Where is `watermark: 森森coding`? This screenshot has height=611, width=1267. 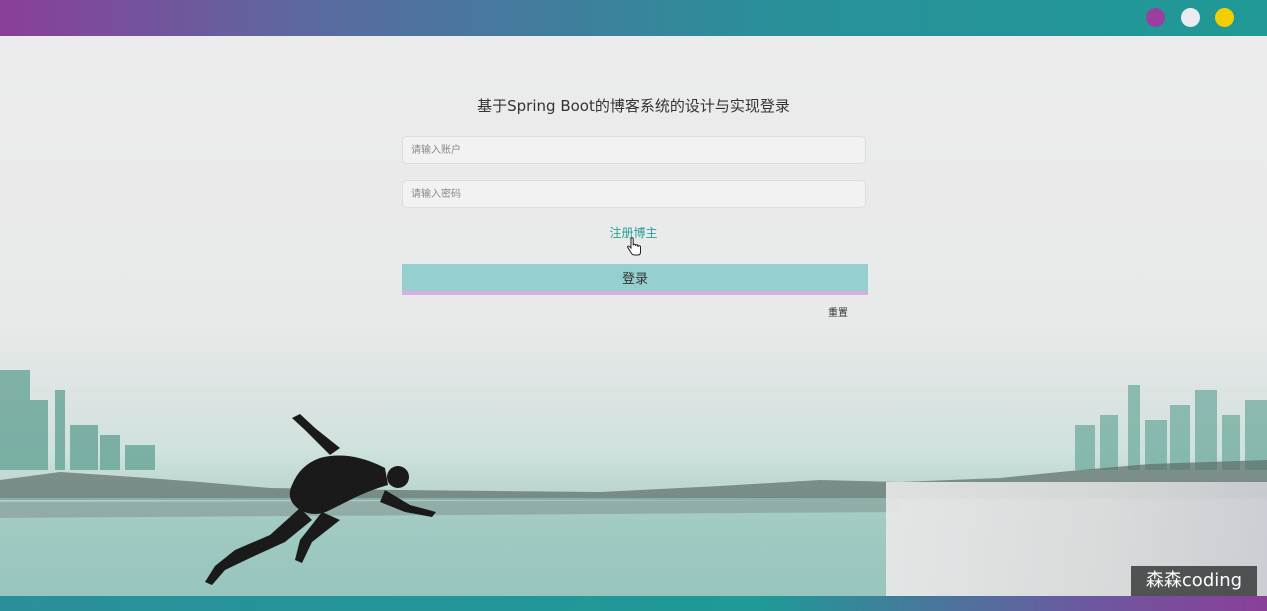
watermark: 森森coding is located at coordinates (1194, 581).